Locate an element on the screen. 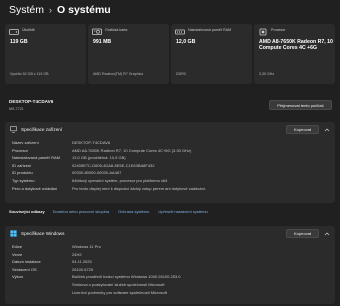 The width and height of the screenshot is (340, 306). card-label: Grafická karta is located at coordinates (116, 30).